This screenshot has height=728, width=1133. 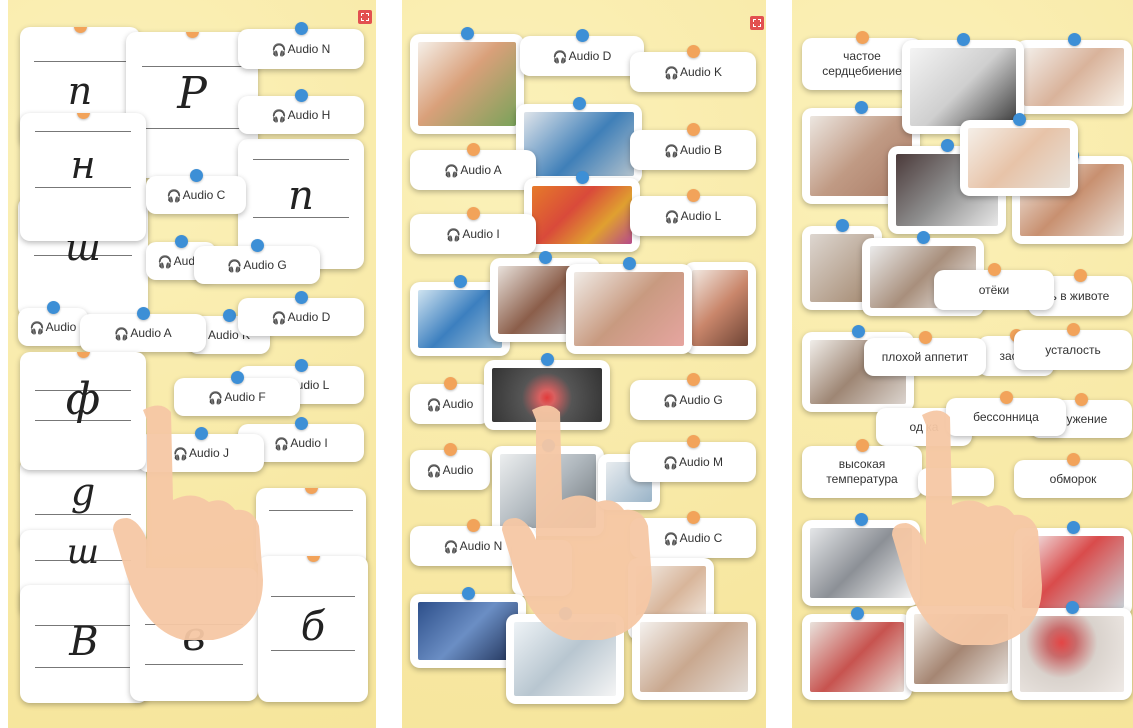 I want to click on audio-card: 🎧Audio L, so click(x=693, y=212).